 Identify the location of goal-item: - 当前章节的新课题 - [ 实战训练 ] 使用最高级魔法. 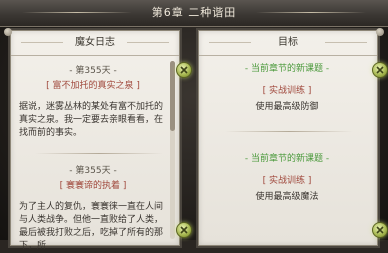
(287, 176).